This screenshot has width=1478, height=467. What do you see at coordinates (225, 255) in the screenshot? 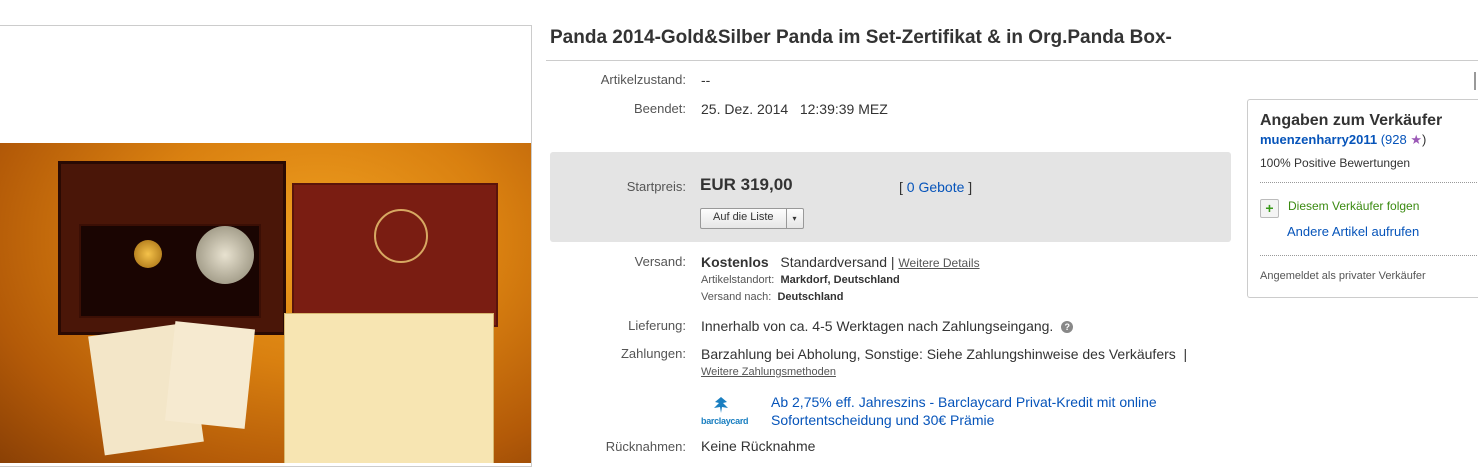
I see `silver-coin-image` at bounding box center [225, 255].